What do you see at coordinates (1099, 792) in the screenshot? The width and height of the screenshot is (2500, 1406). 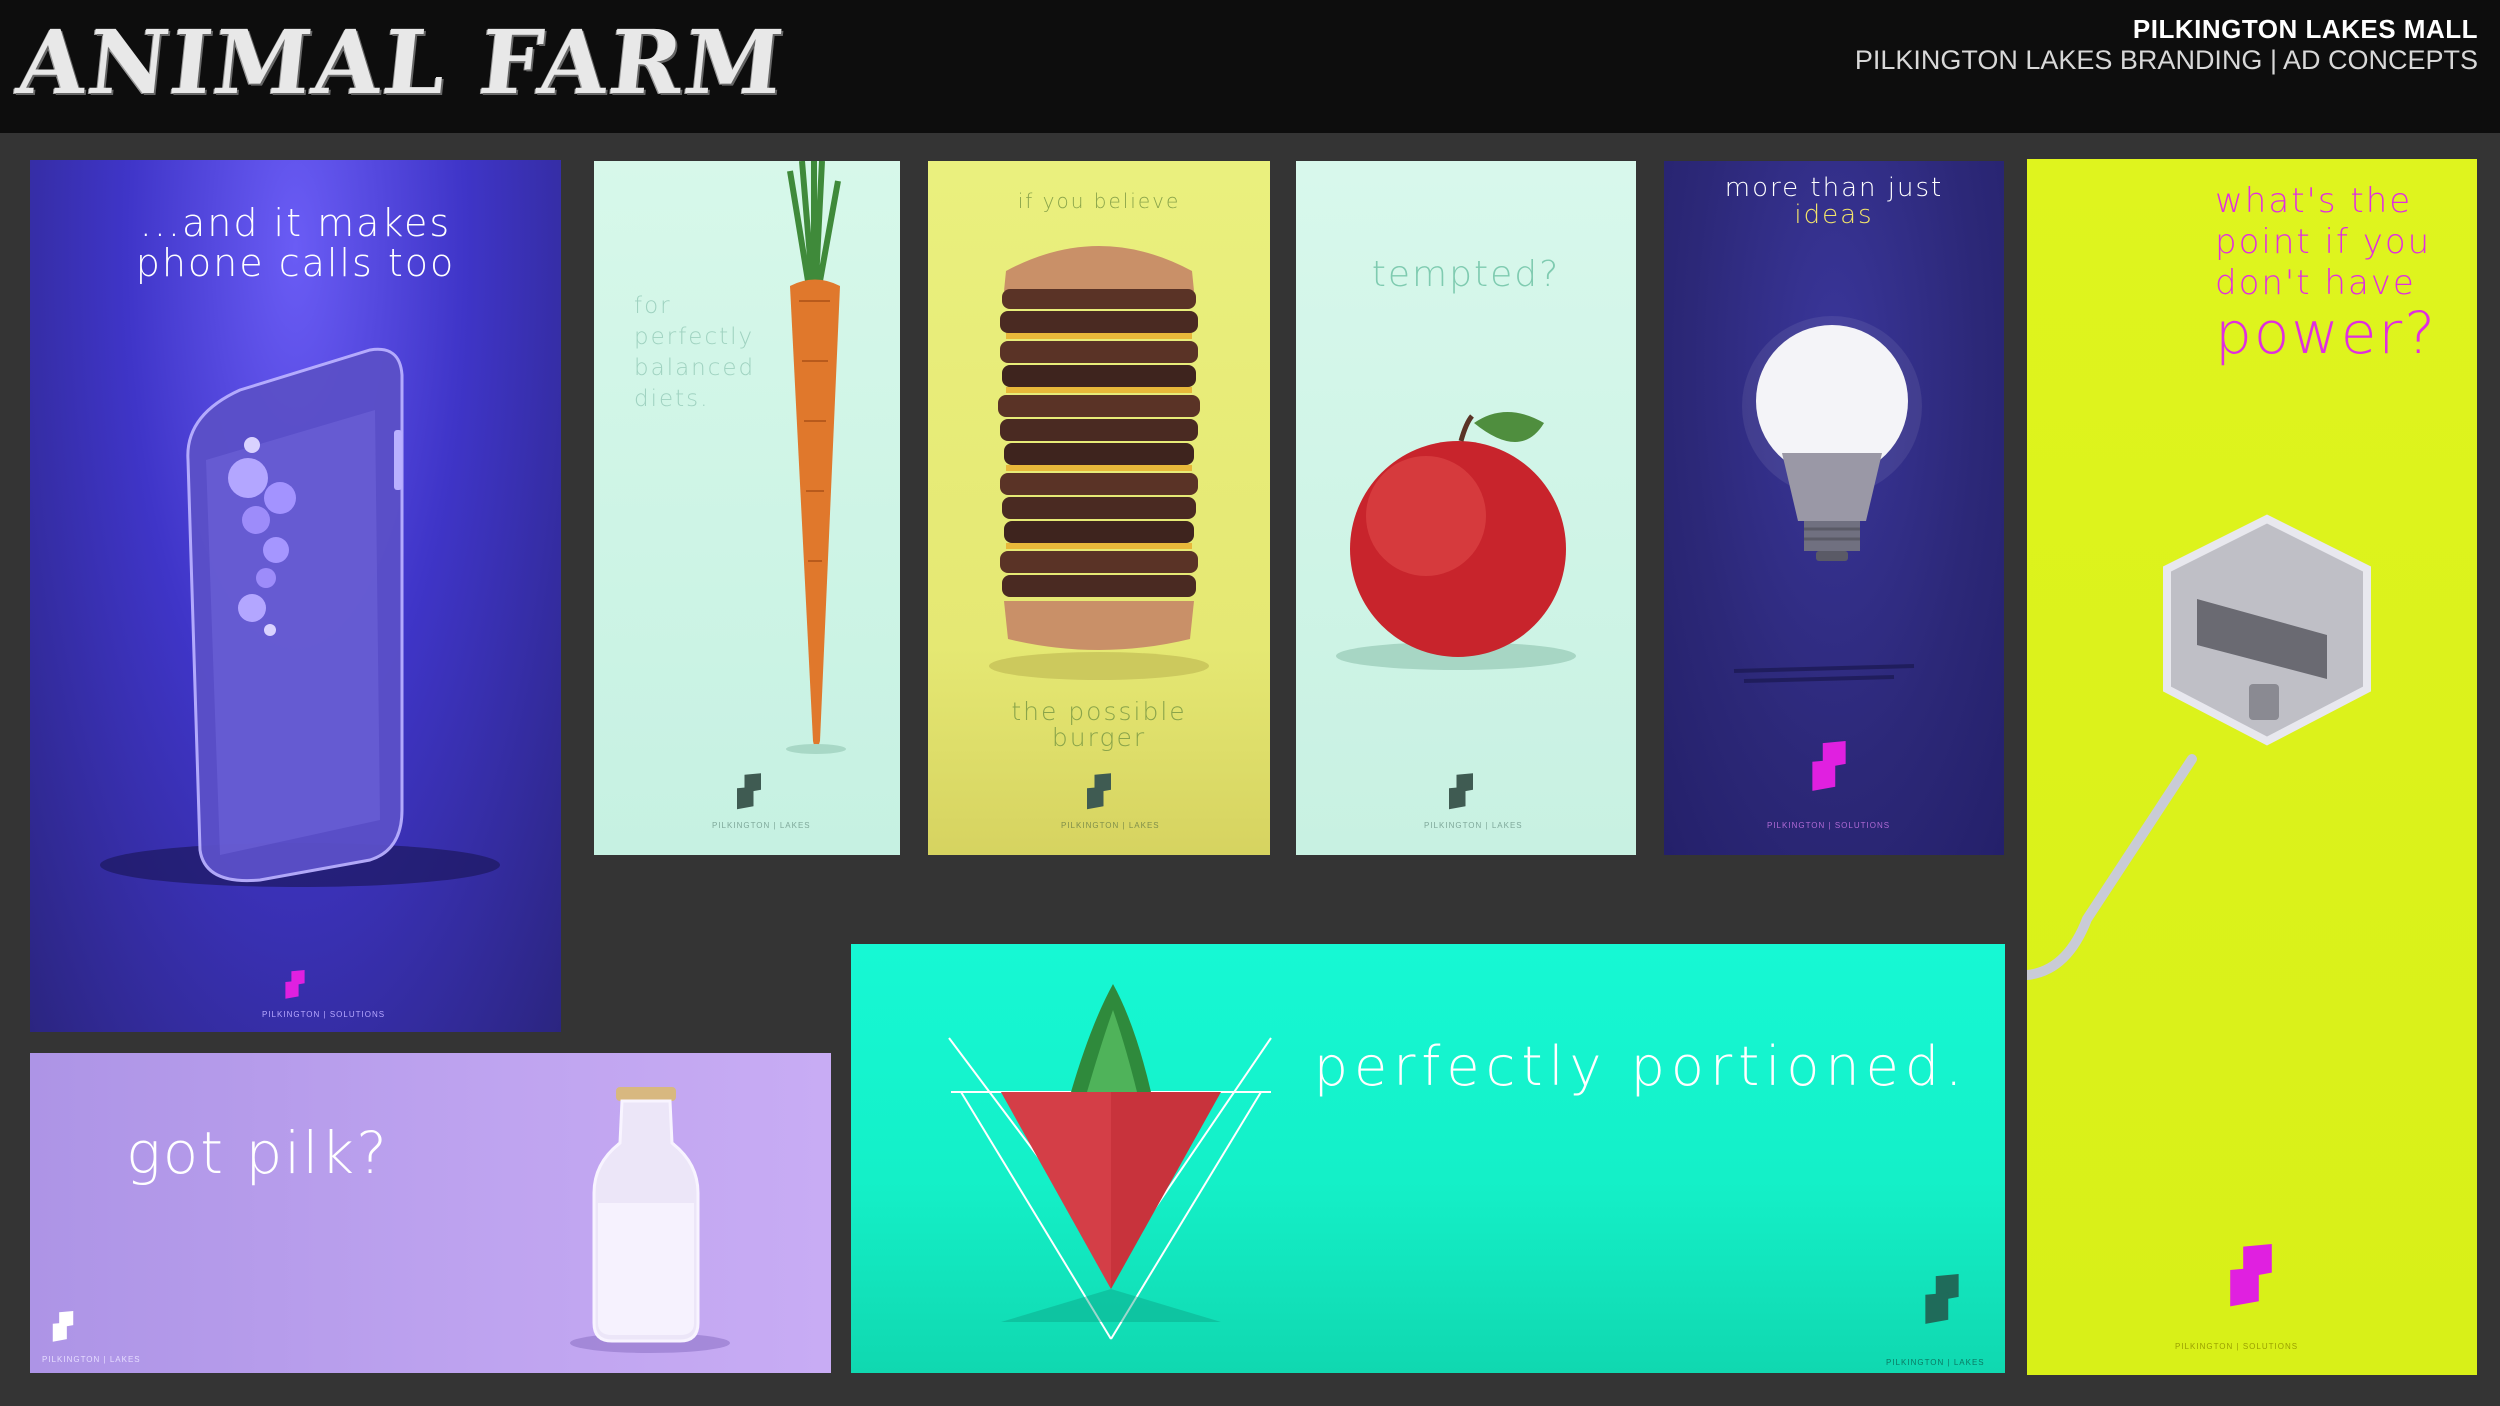 I see `burger-logo-icon` at bounding box center [1099, 792].